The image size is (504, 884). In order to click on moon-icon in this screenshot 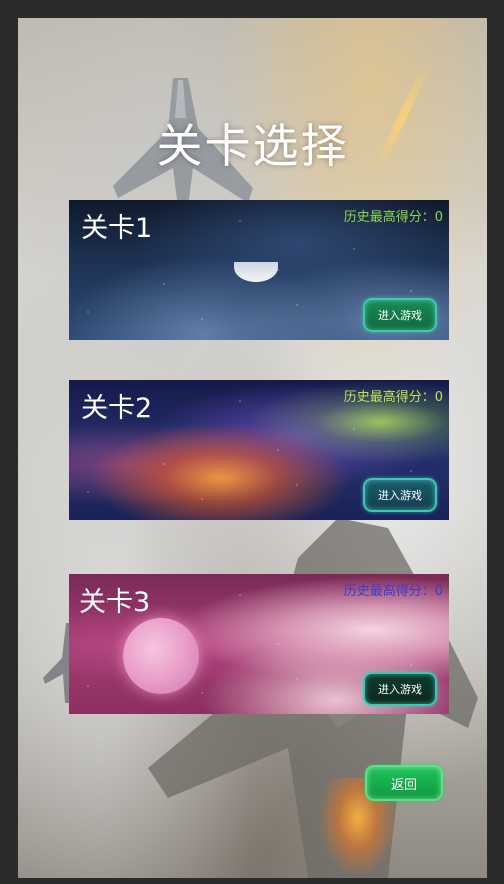, I will do `click(161, 656)`.